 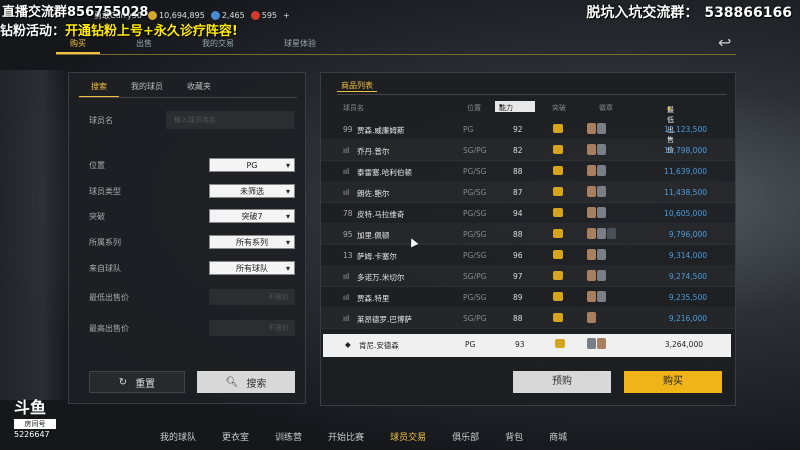 What do you see at coordinates (559, 108) in the screenshot?
I see `header-break: 突破` at bounding box center [559, 108].